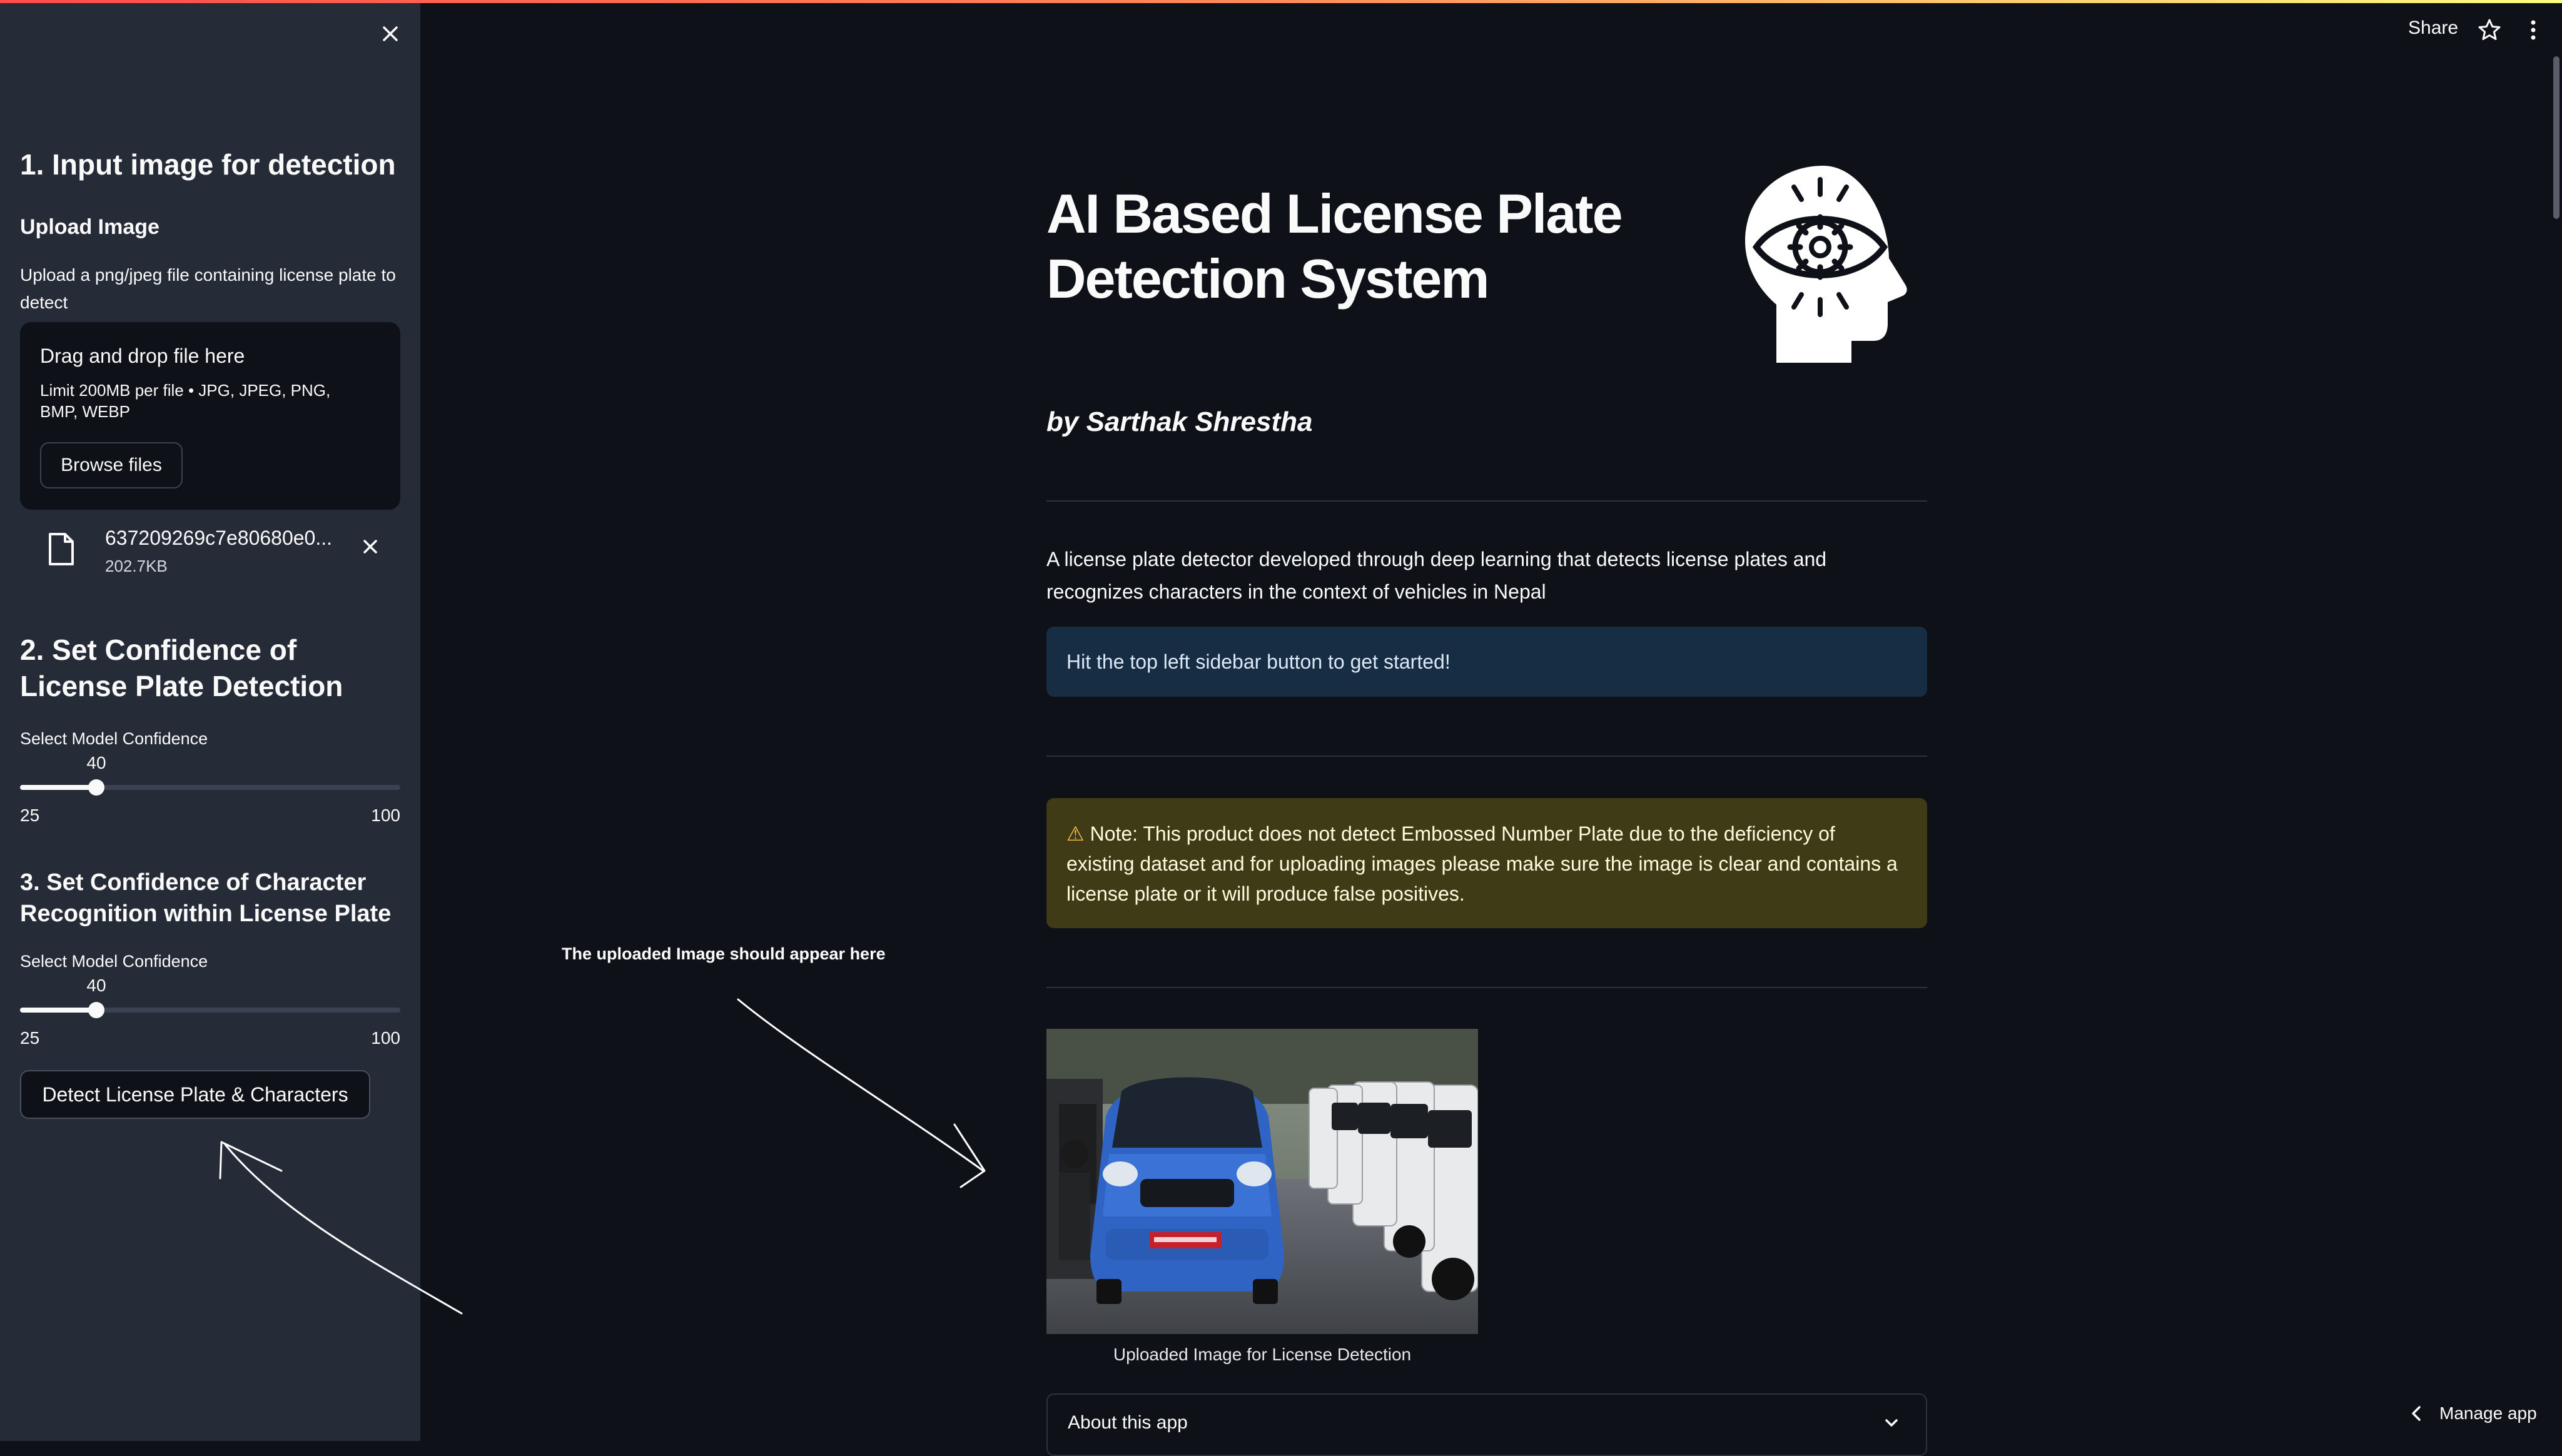  I want to click on upload-label: Upload Image, so click(89, 227).